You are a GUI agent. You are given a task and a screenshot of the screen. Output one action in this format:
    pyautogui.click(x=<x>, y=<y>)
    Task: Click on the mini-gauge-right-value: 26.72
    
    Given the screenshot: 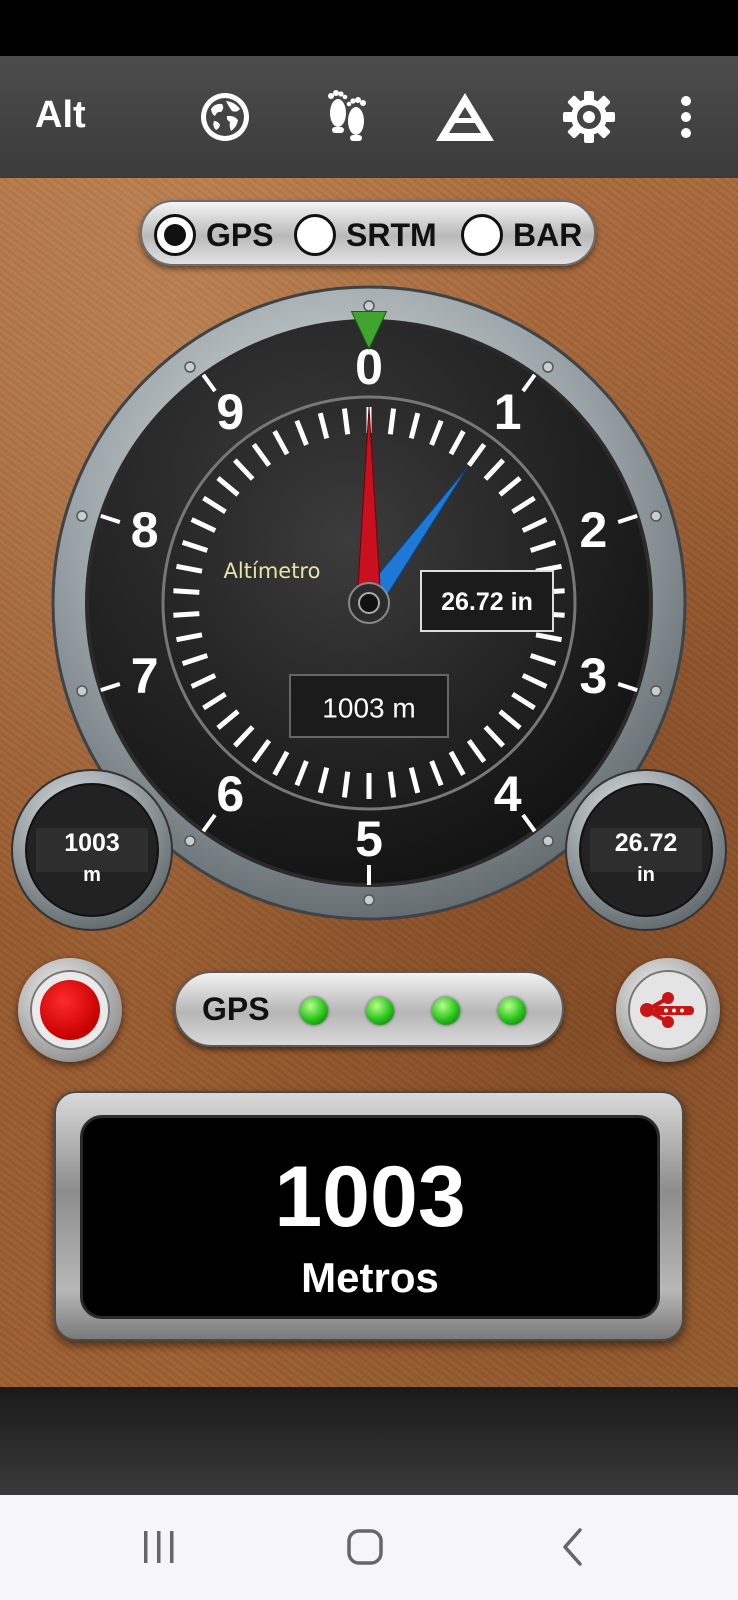 What is the action you would take?
    pyautogui.click(x=646, y=843)
    